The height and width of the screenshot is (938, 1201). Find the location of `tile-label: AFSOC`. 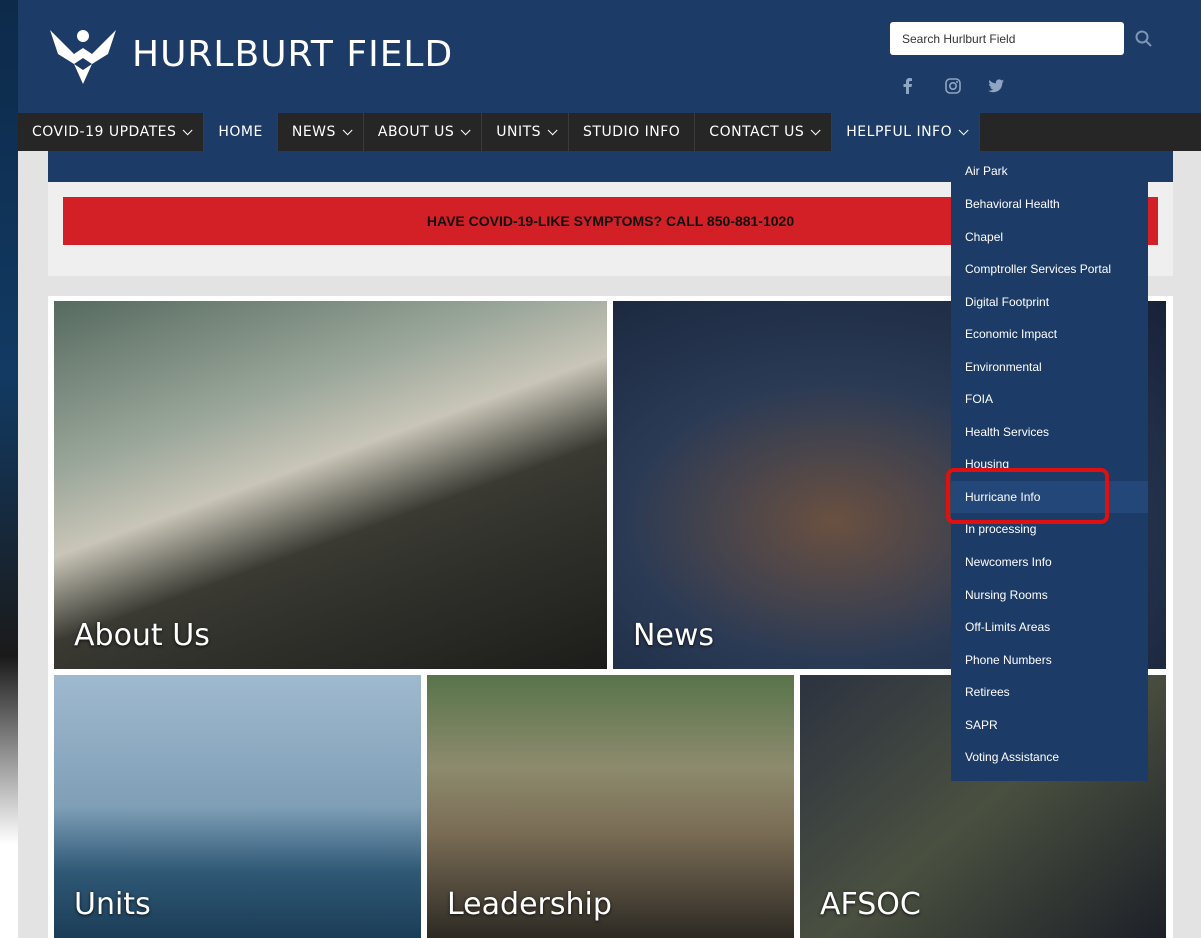

tile-label: AFSOC is located at coordinates (870, 904).